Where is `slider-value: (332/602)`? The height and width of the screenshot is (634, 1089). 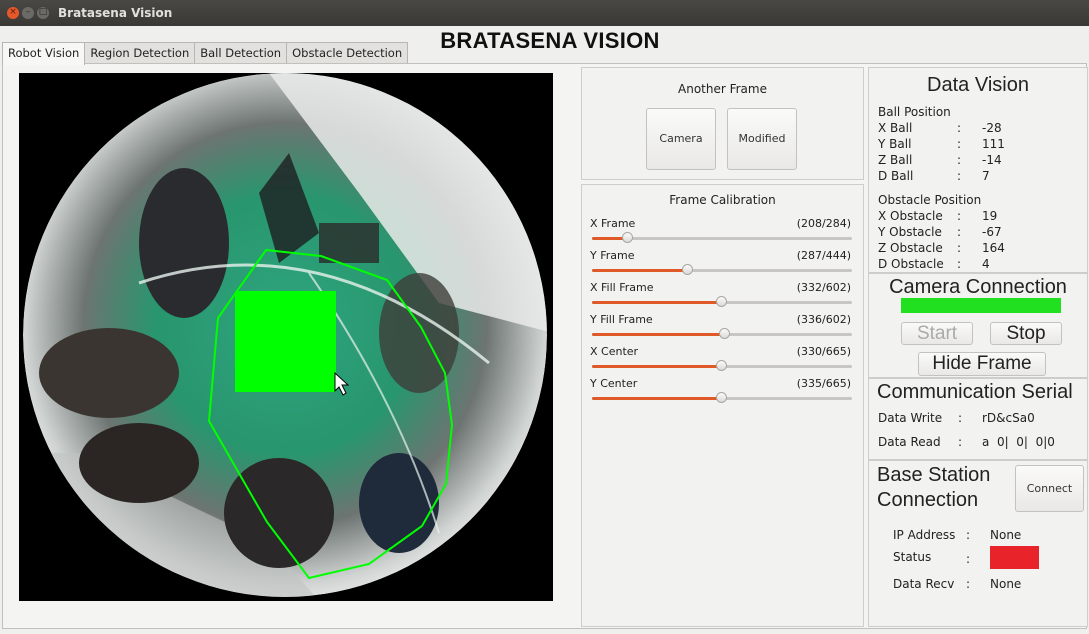
slider-value: (332/602) is located at coordinates (823, 287).